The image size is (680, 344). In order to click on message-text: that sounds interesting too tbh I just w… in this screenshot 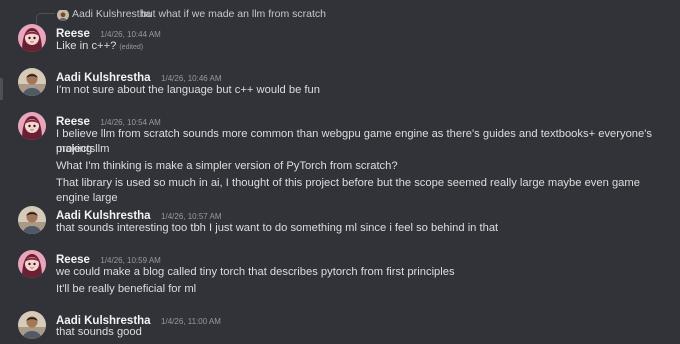, I will do `click(277, 228)`.